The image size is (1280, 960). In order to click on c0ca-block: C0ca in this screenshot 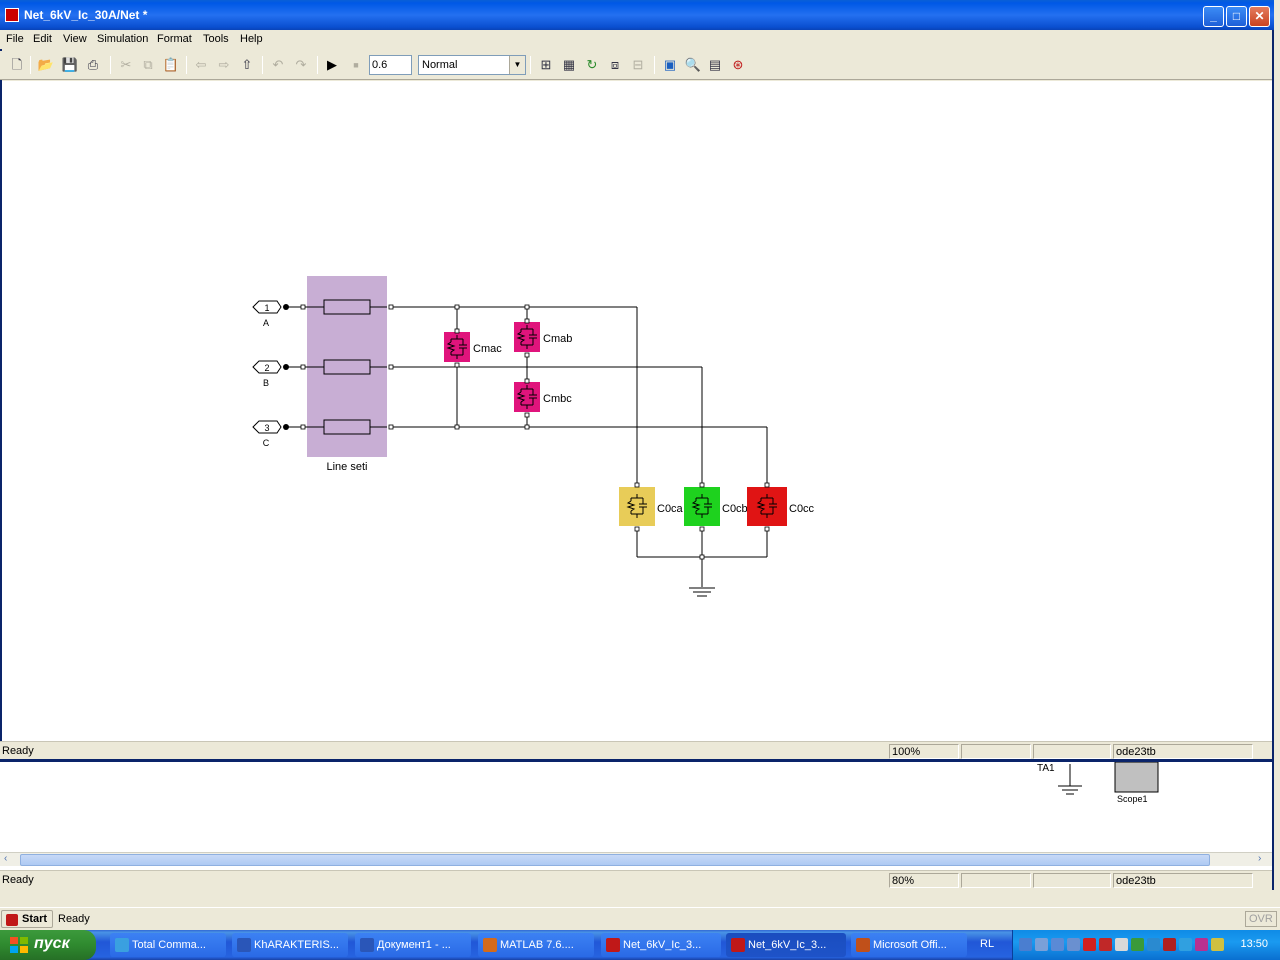, I will do `click(651, 507)`.